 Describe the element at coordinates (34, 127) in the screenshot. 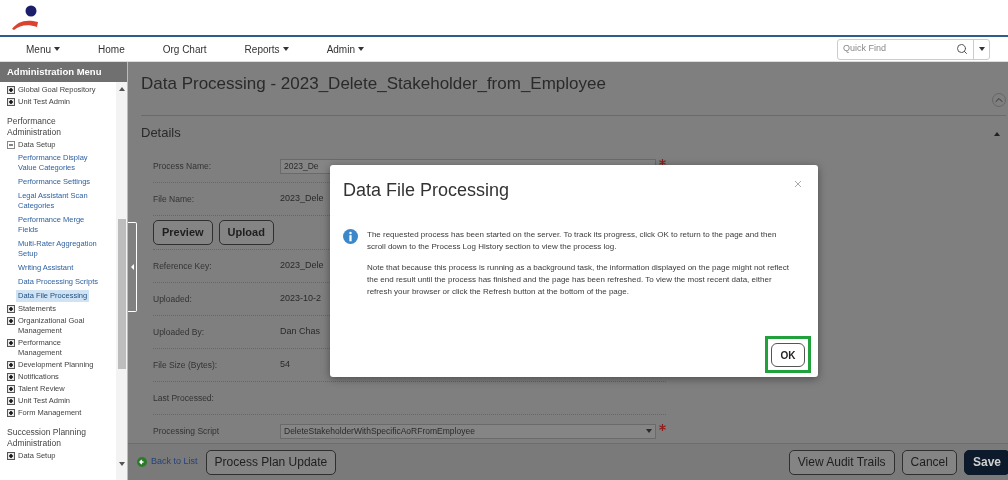

I see `sidebar-section-title: Performance Administration` at that location.